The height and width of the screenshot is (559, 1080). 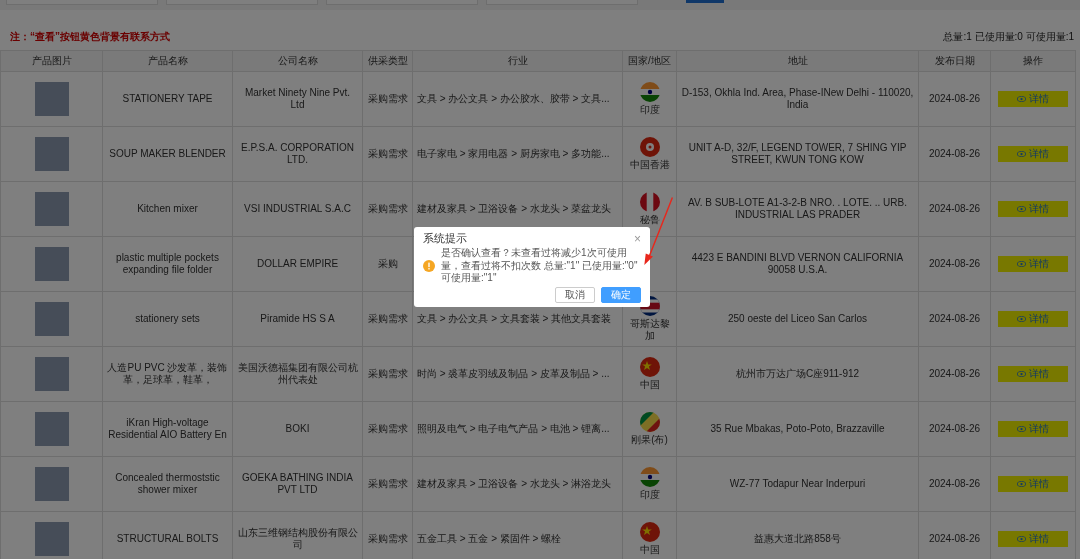 What do you see at coordinates (649, 220) in the screenshot?
I see `country-name: 秘鲁` at bounding box center [649, 220].